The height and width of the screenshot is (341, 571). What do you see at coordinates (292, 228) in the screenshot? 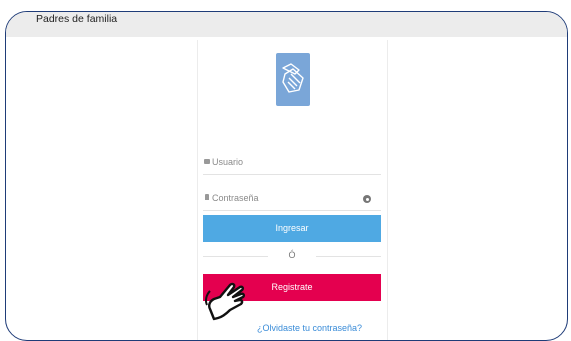
I see `login-button: Ingresar` at bounding box center [292, 228].